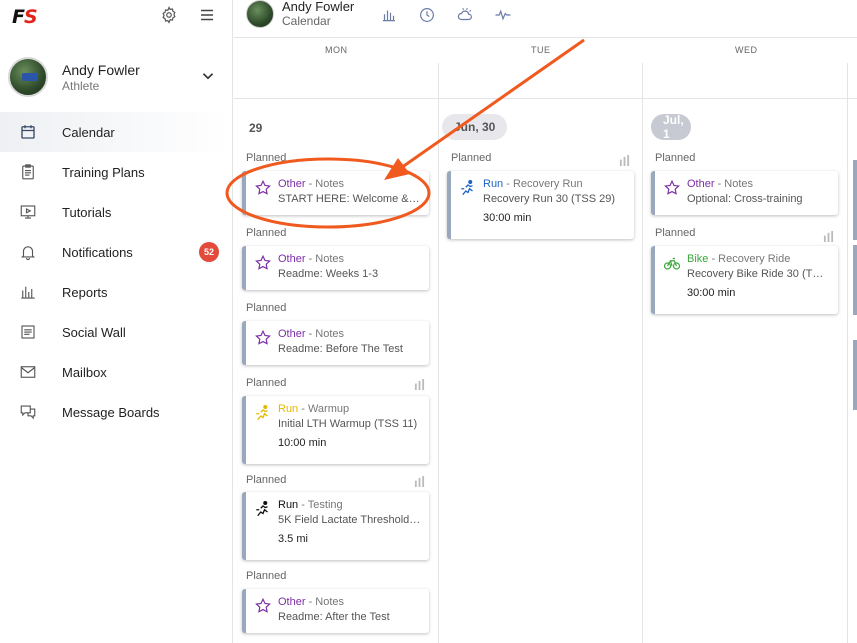 Image resolution: width=857 pixels, height=643 pixels. What do you see at coordinates (749, 259) in the screenshot?
I see `card-type: - Recovery Ride` at bounding box center [749, 259].